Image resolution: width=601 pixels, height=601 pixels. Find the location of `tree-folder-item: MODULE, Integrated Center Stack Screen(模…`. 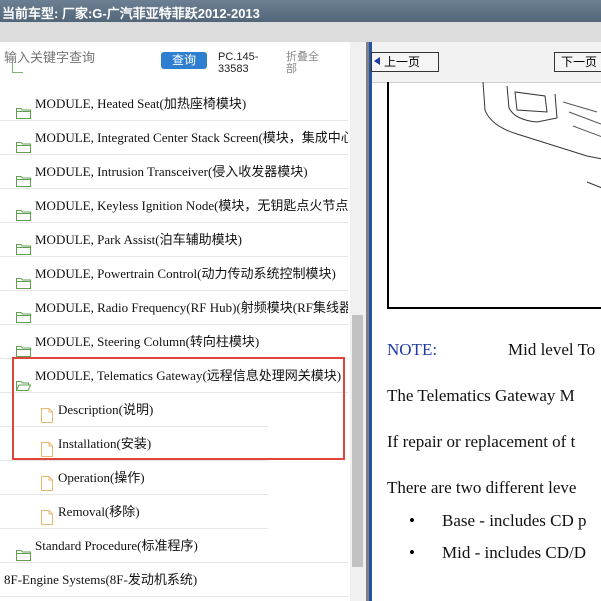

tree-folder-item: MODULE, Integrated Center Stack Screen(模… is located at coordinates (174, 138).